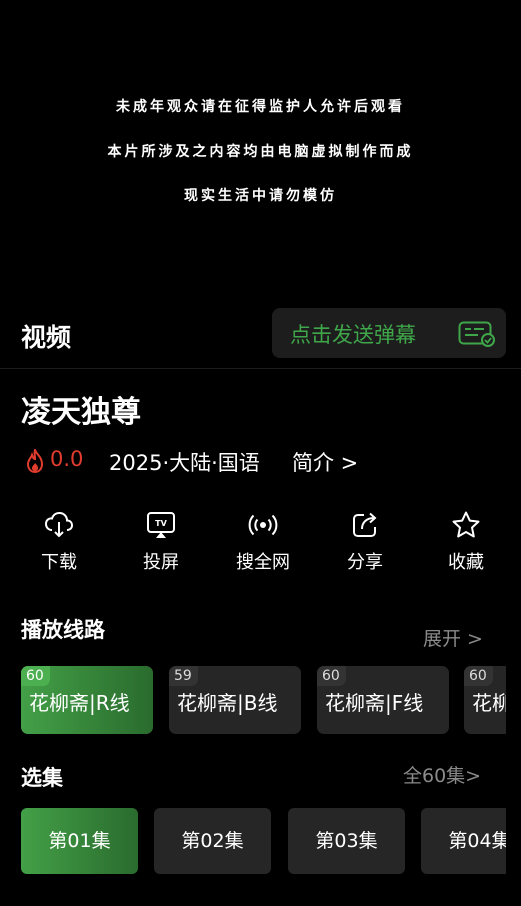 Image resolution: width=521 pixels, height=906 pixels. I want to click on play-lines-list: 60 花柳斋|R线 59 花柳斋|B线 60 花柳斋|F线 60 花柳斋, so click(263, 701).